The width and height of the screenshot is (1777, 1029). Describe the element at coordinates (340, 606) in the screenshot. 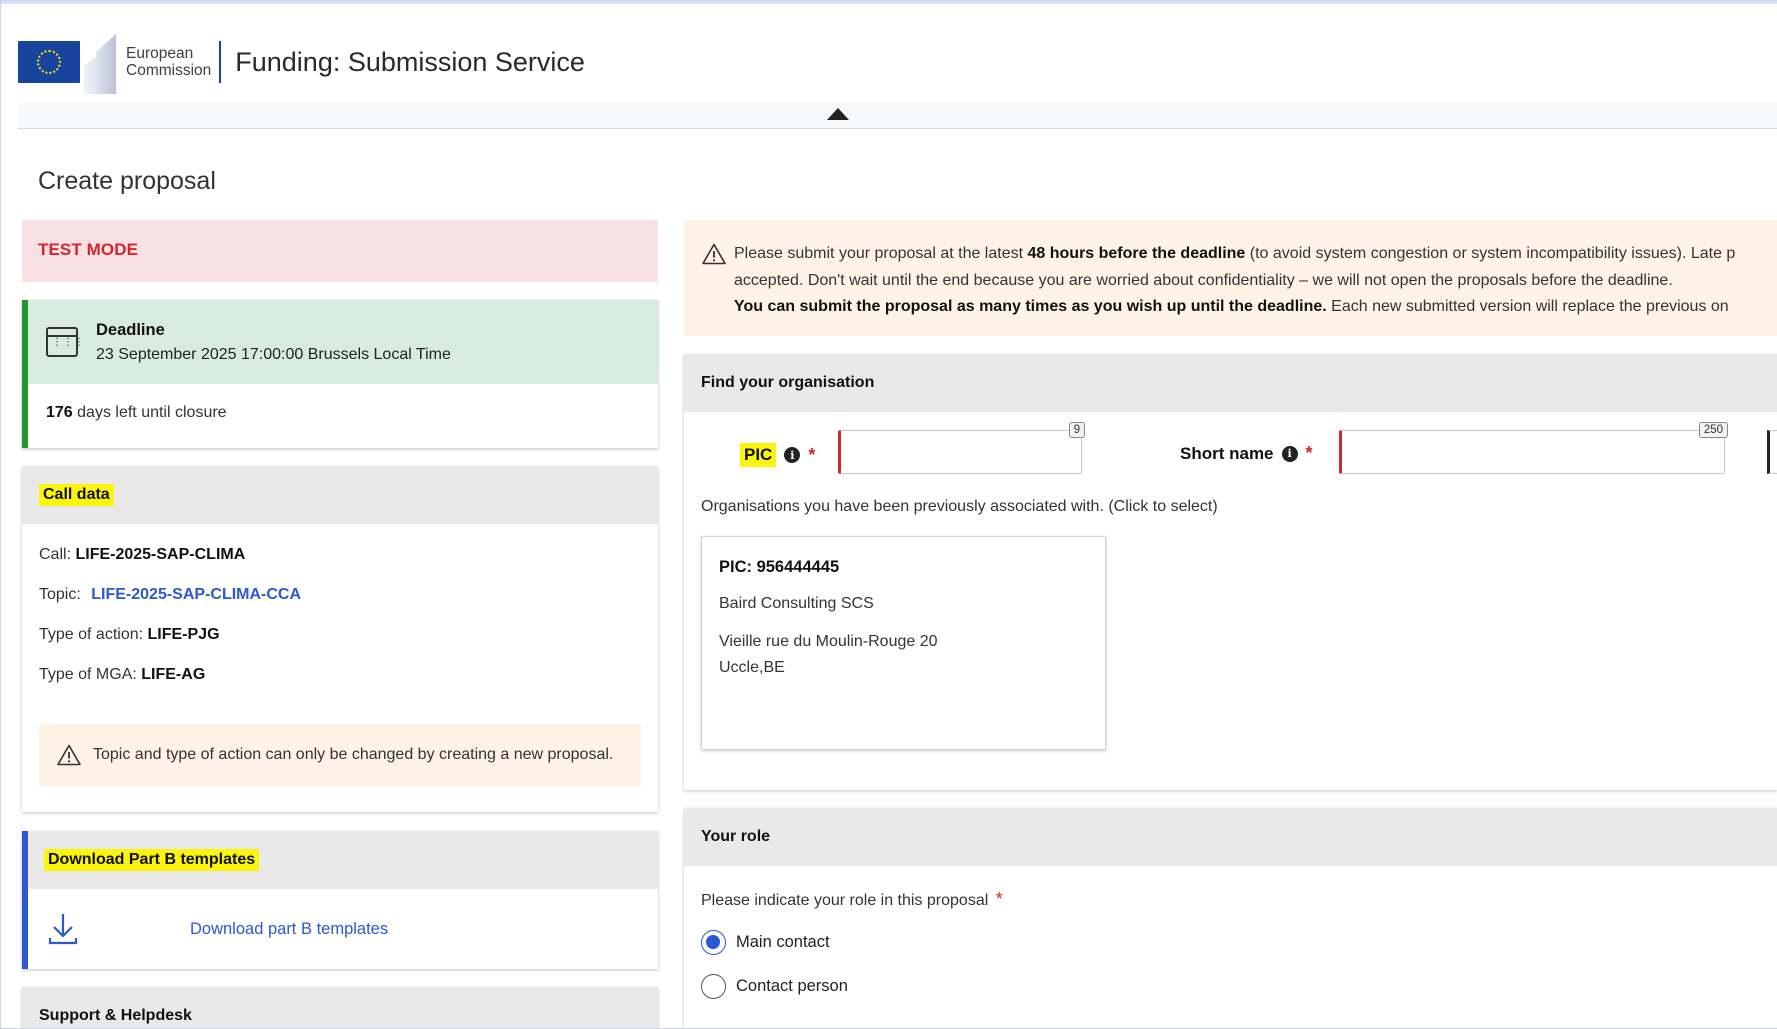

I see `topic-row: Topic: LIFE-2025-SAP-CLIMA-CCA` at that location.